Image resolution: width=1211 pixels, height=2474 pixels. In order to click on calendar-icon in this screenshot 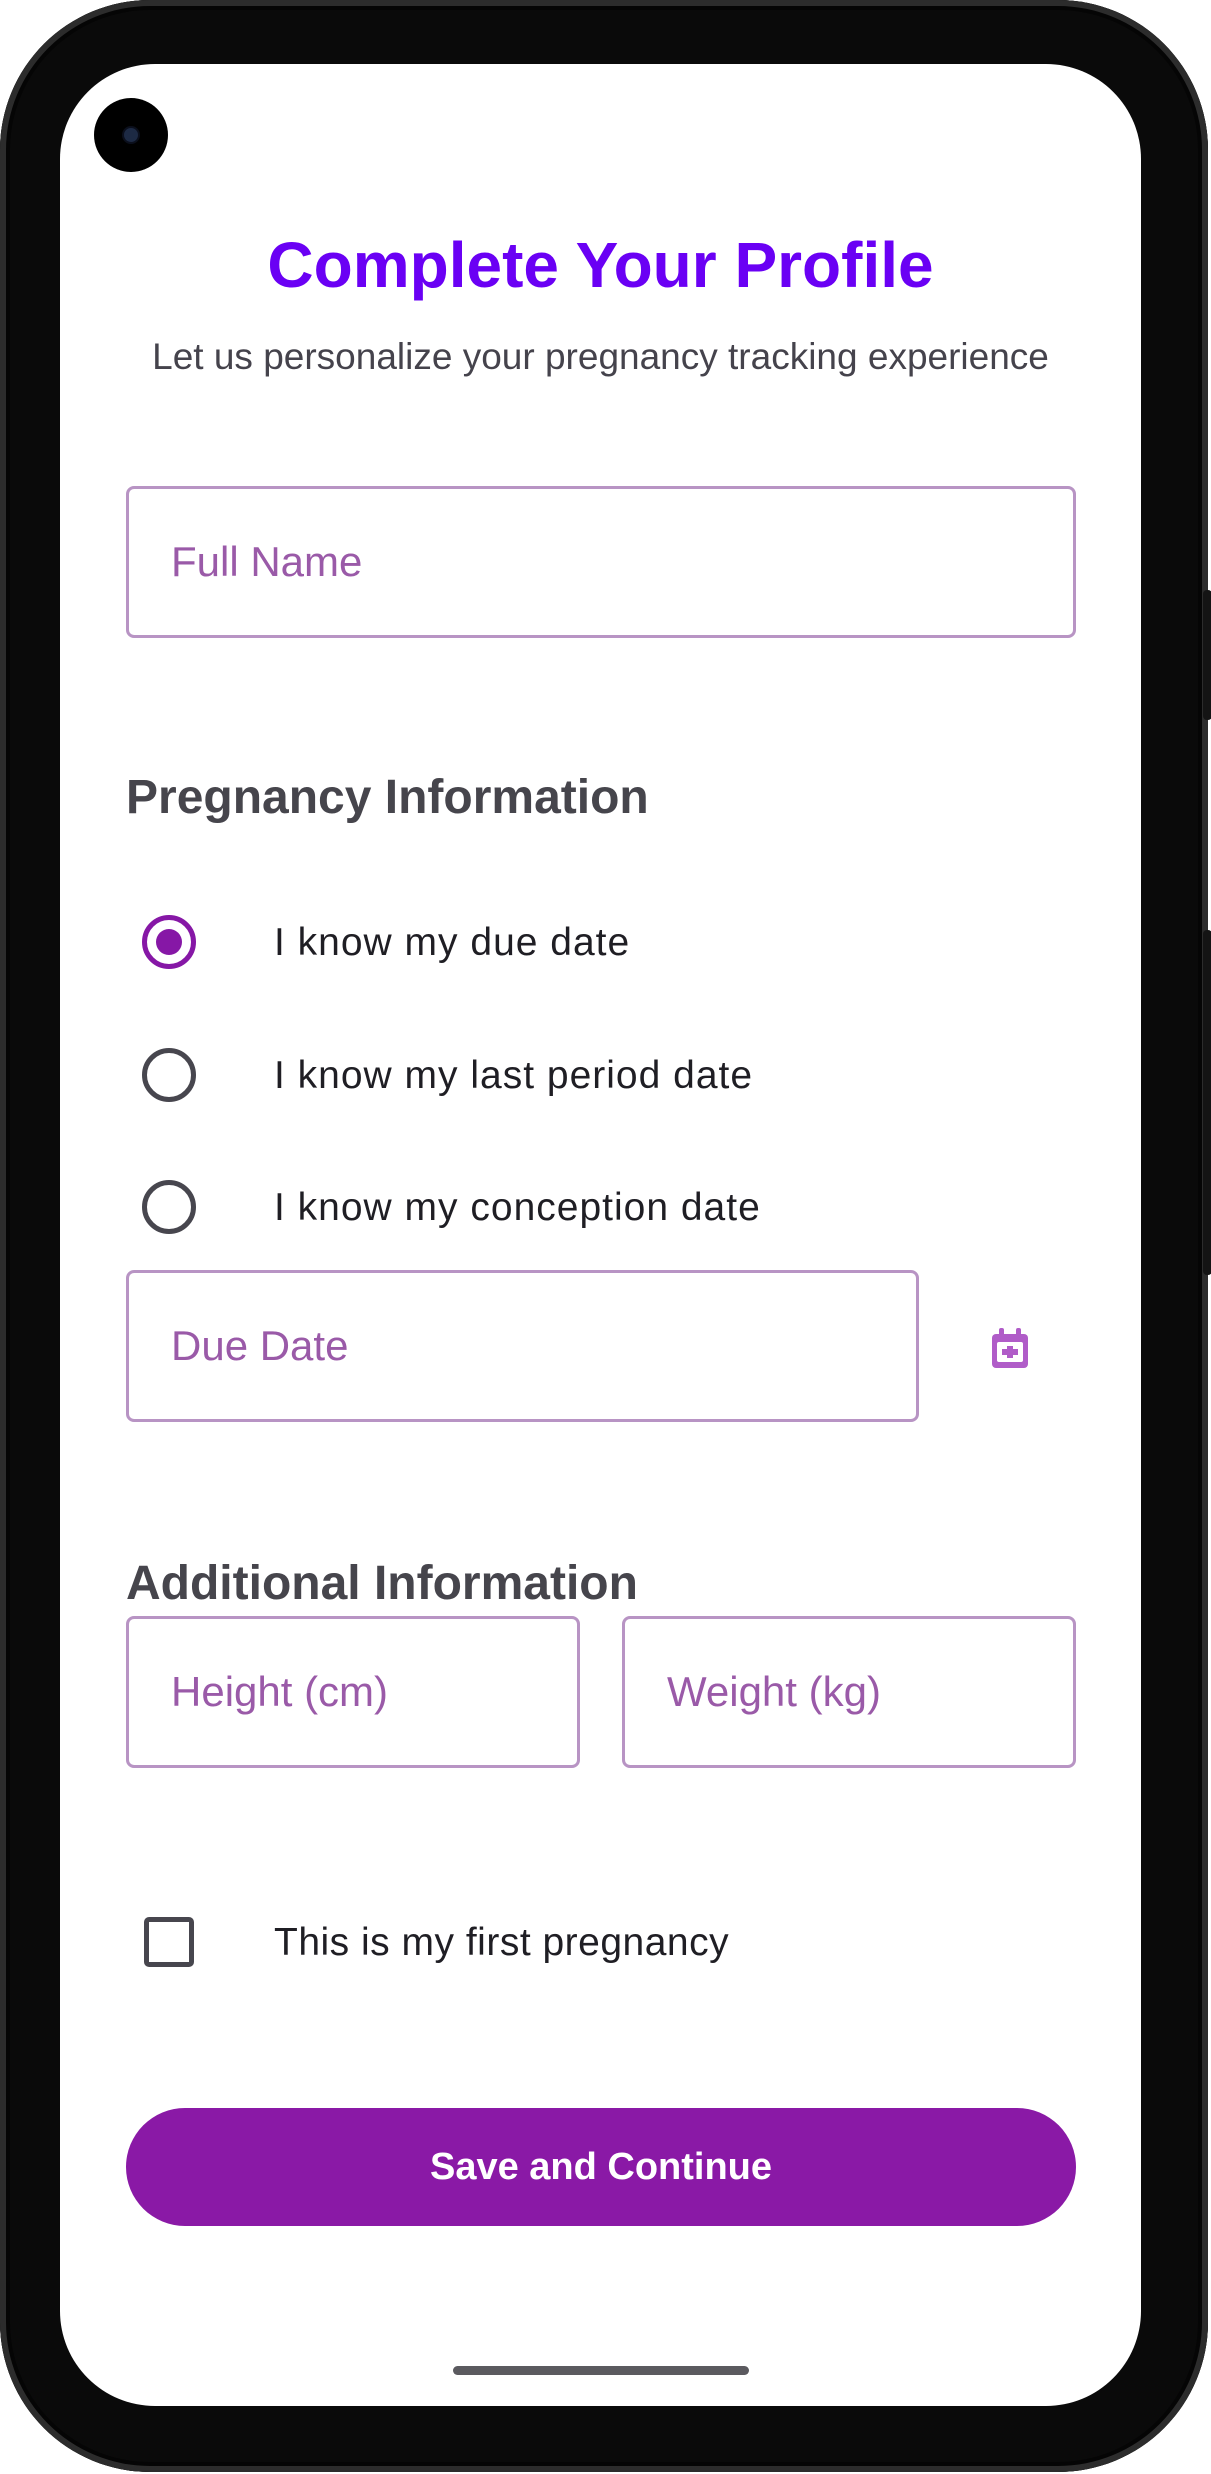, I will do `click(1010, 1348)`.